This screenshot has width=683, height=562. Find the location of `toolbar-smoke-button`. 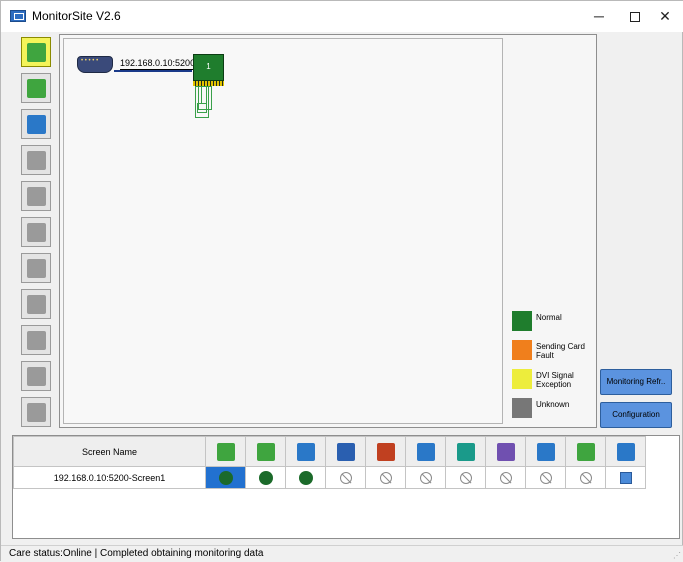

toolbar-smoke-button is located at coordinates (36, 232).